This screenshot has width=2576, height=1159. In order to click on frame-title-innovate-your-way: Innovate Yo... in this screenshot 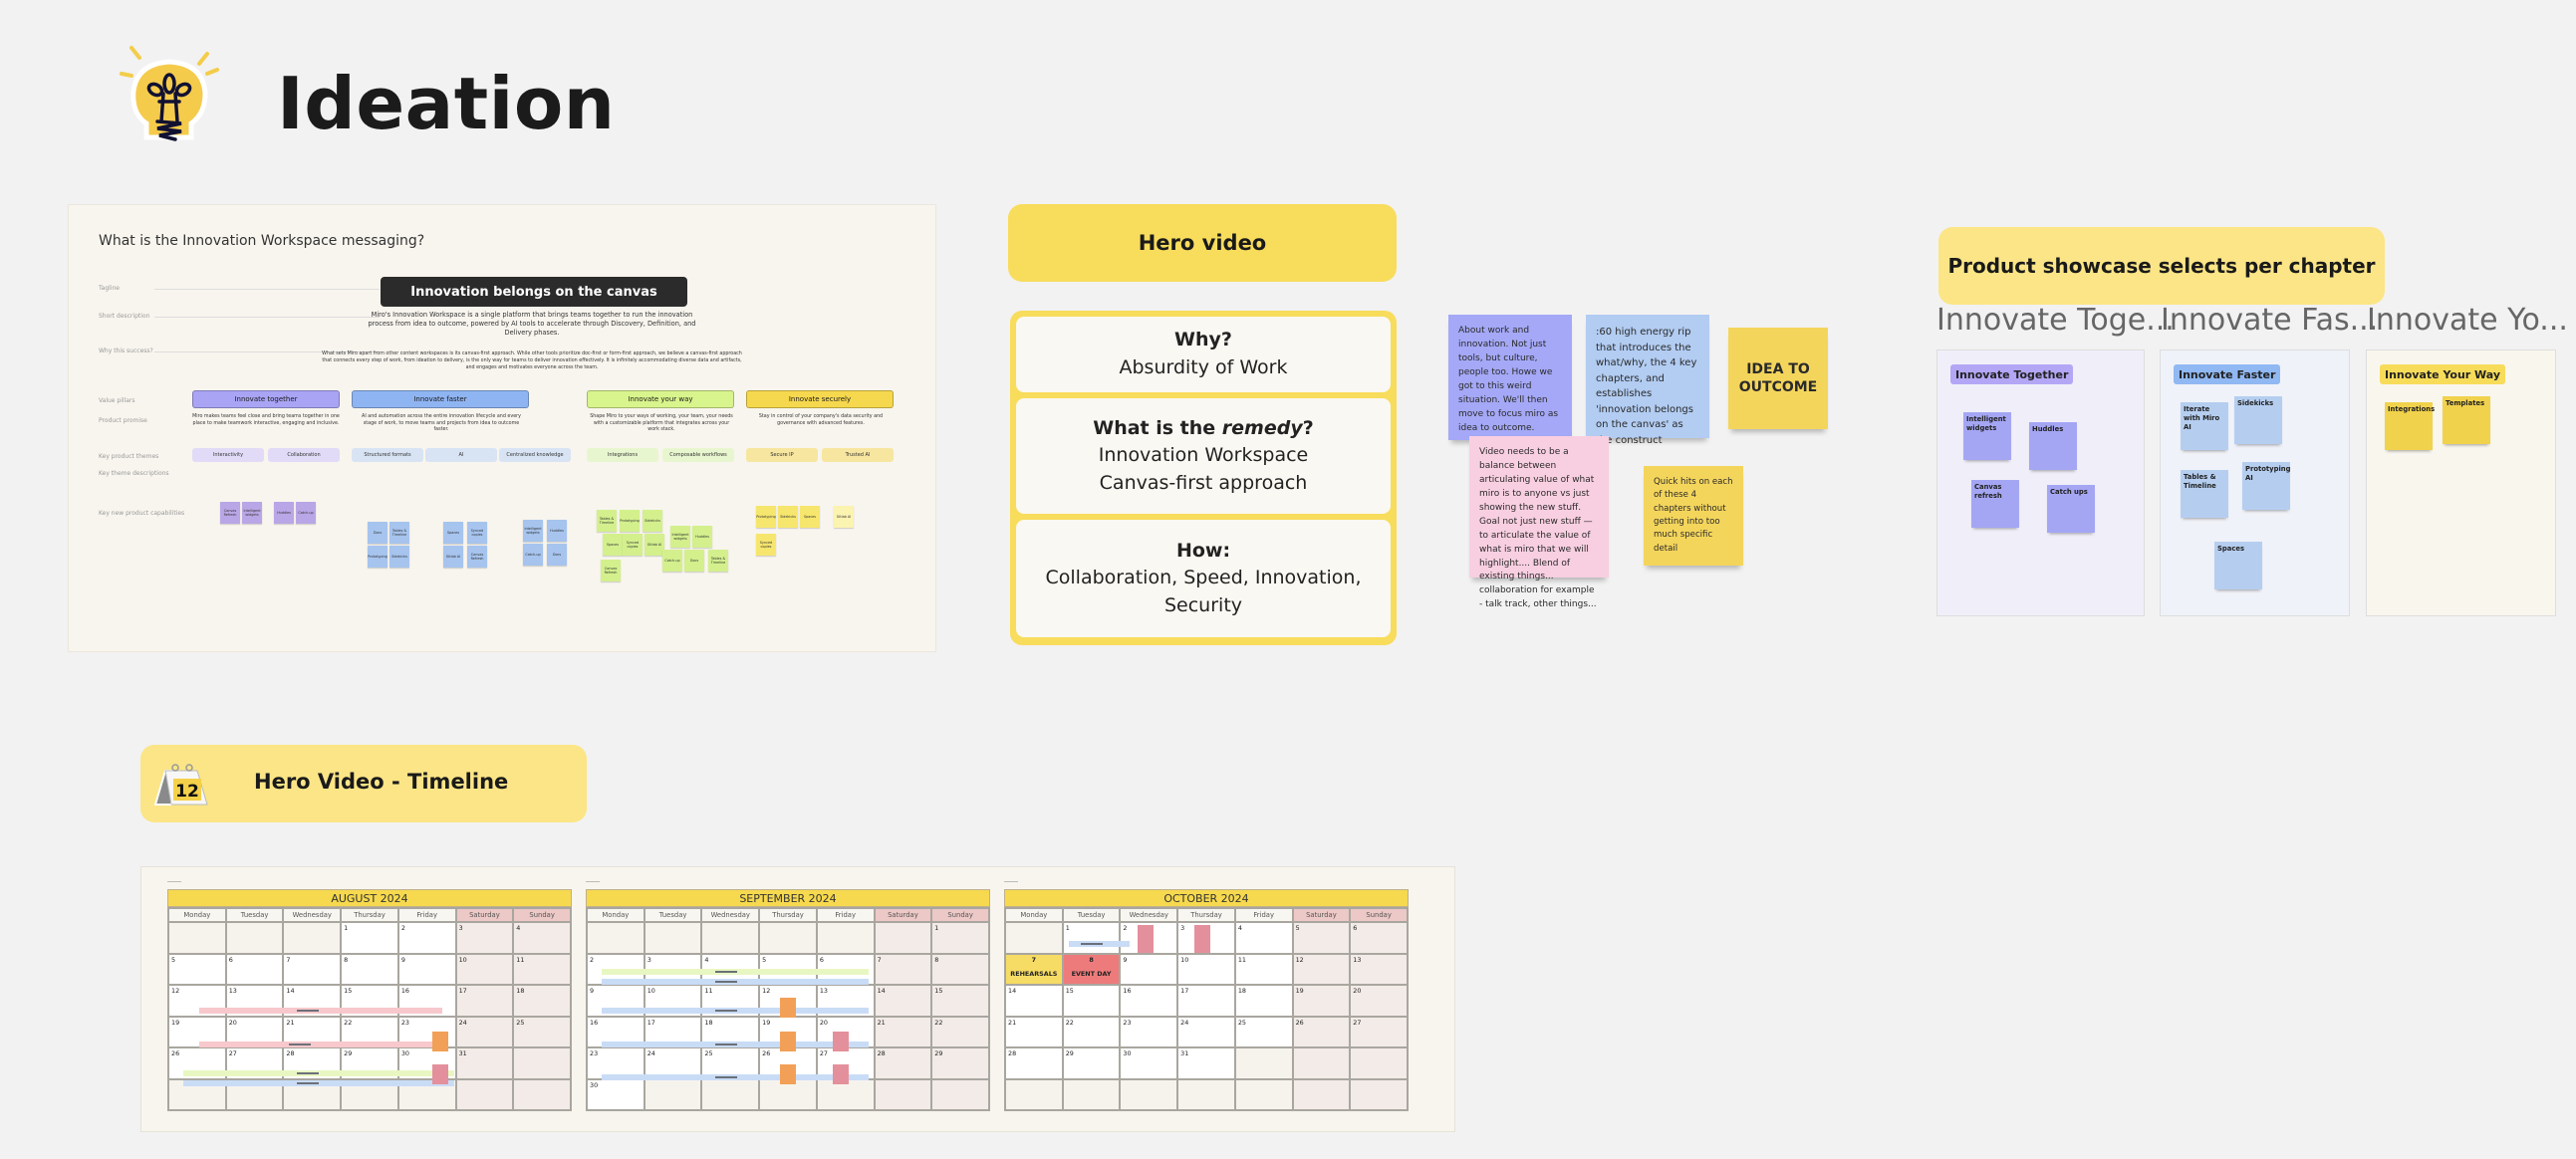, I will do `click(2467, 320)`.